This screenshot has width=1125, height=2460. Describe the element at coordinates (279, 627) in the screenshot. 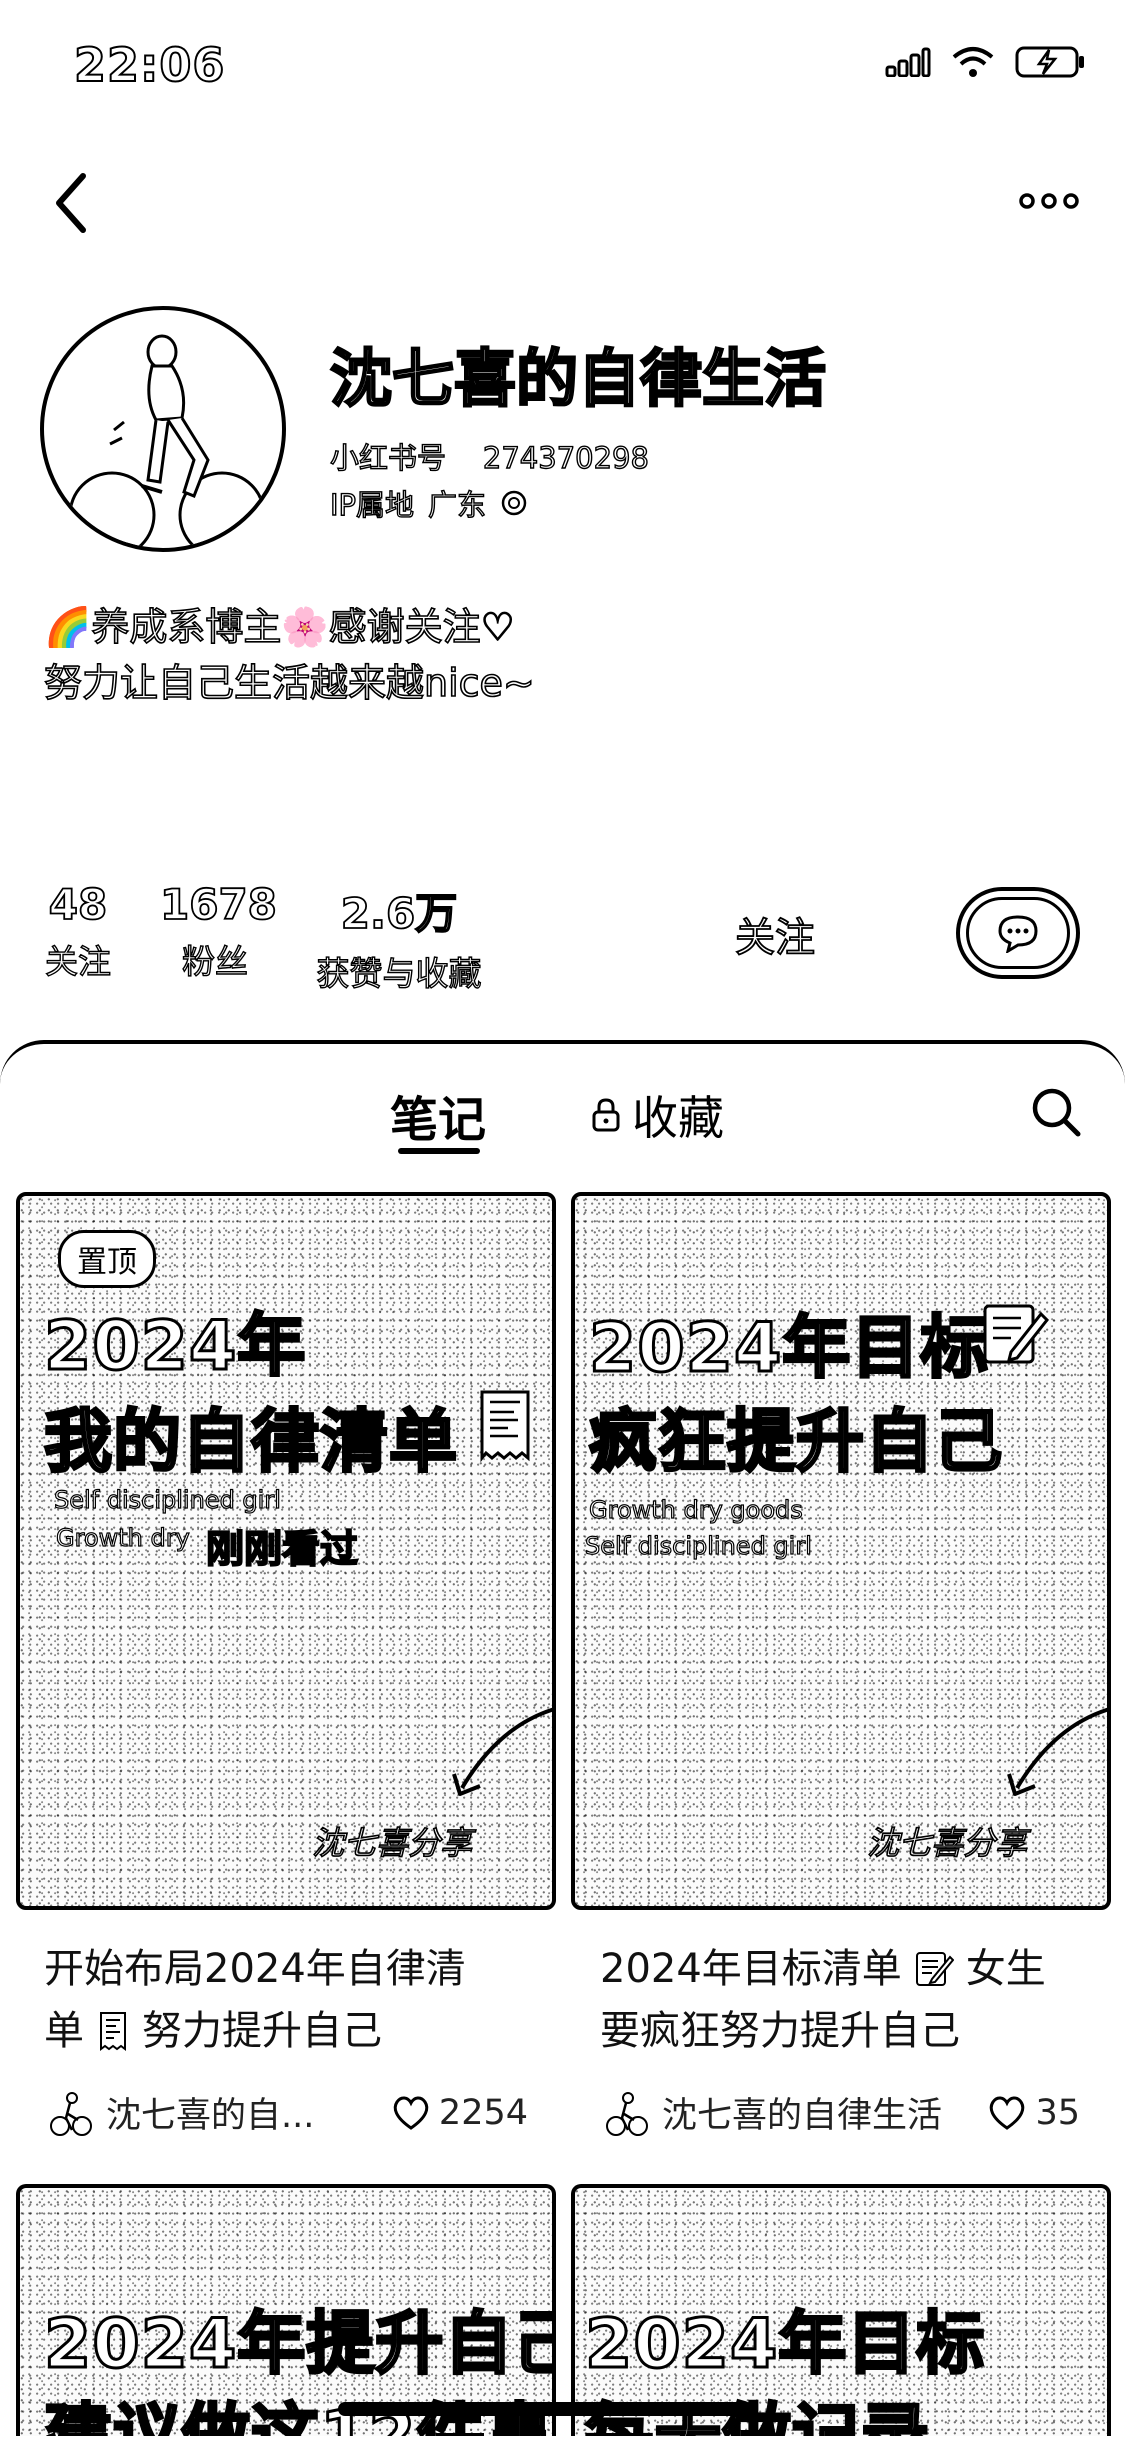

I see `bio-line-1: 🌈养成系博主🌸感谢关注♡` at that location.